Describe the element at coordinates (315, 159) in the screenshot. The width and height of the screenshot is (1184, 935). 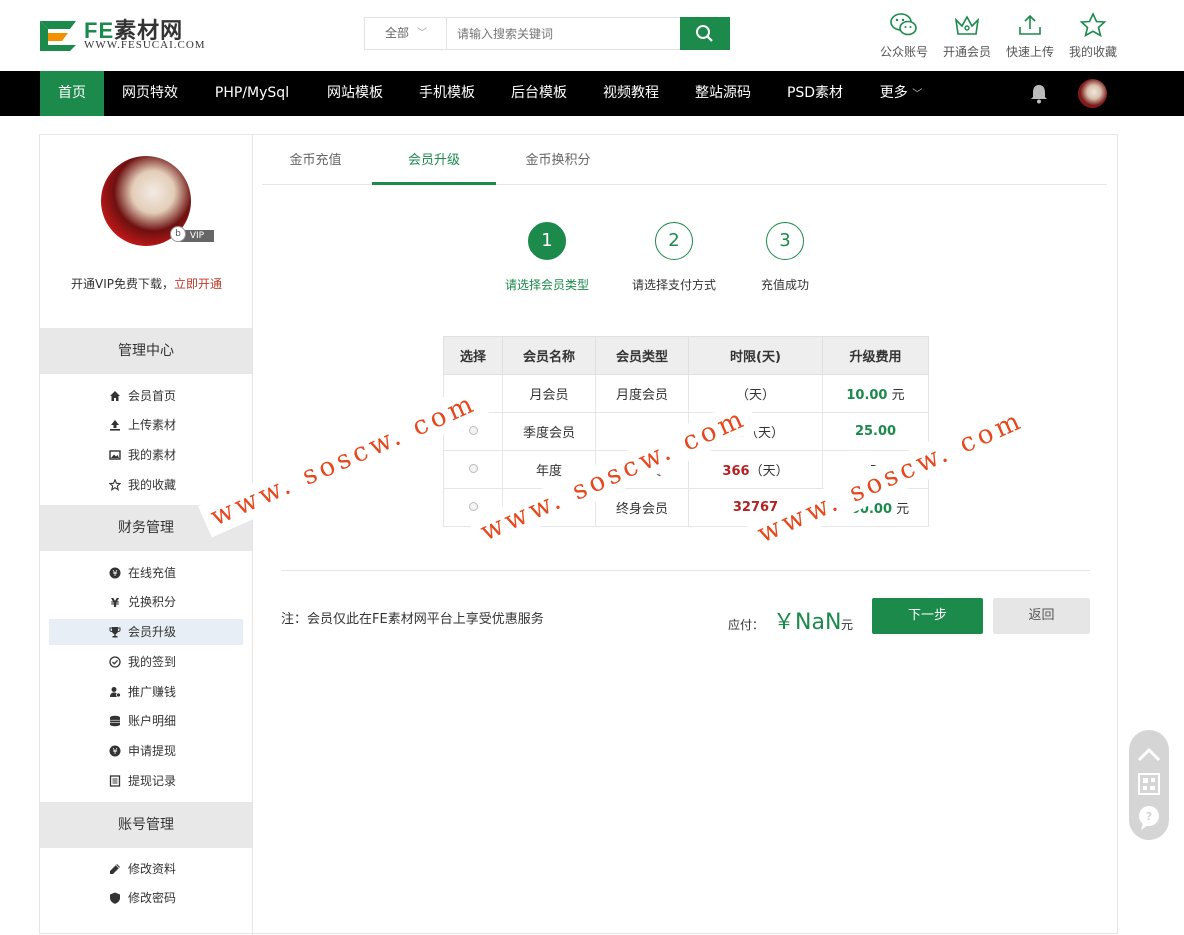
I see `tab-gold-recharge: 金币充值` at that location.